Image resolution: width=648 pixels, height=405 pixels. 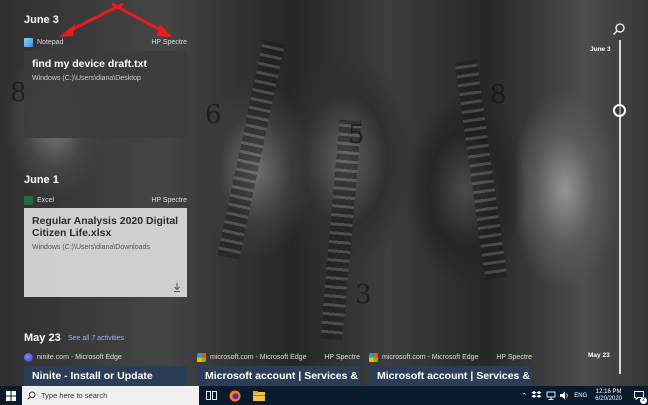 I want to click on system-tray: ⌃ ENG 12:16 PM 6/20/2020 2, so click(x=584, y=395).